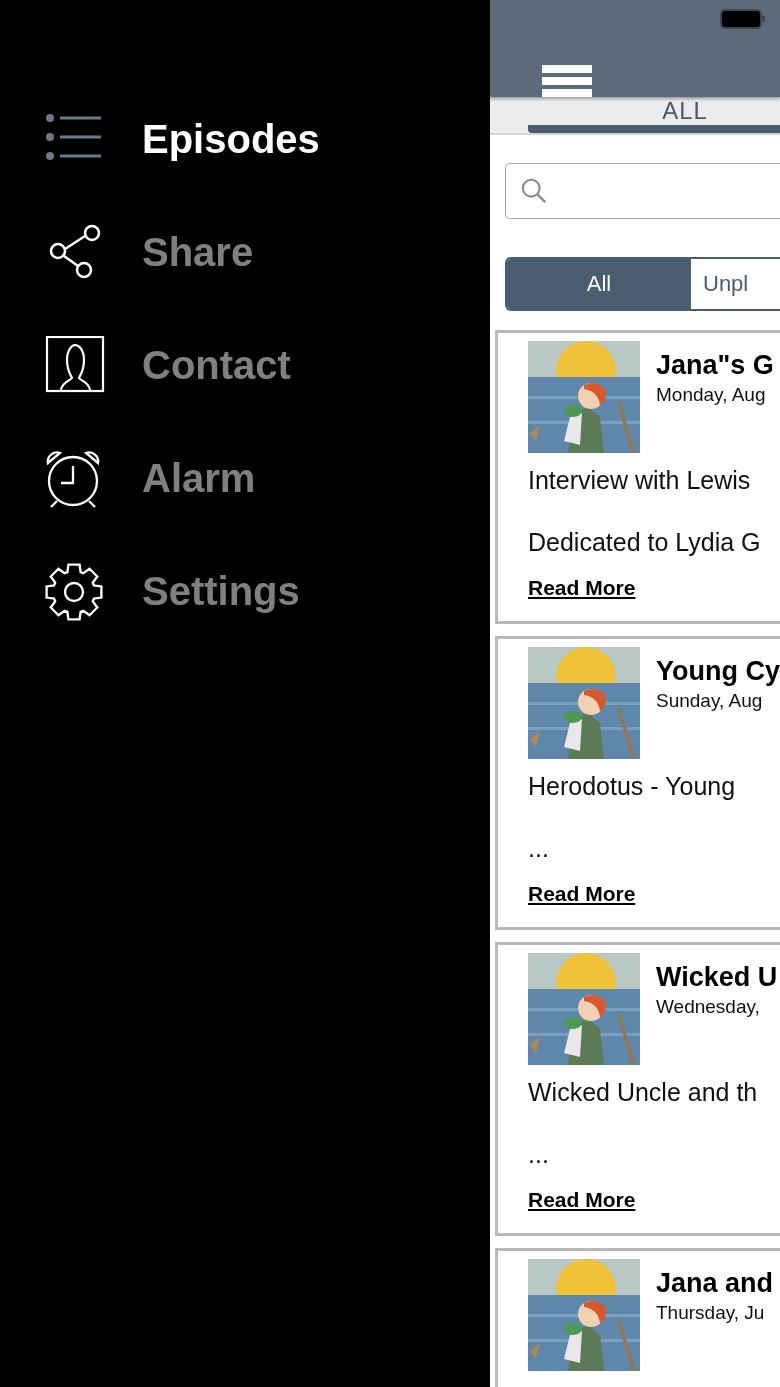 This screenshot has width=780, height=1387. What do you see at coordinates (711, 395) in the screenshot?
I see `episode-date: Monday, Aug` at bounding box center [711, 395].